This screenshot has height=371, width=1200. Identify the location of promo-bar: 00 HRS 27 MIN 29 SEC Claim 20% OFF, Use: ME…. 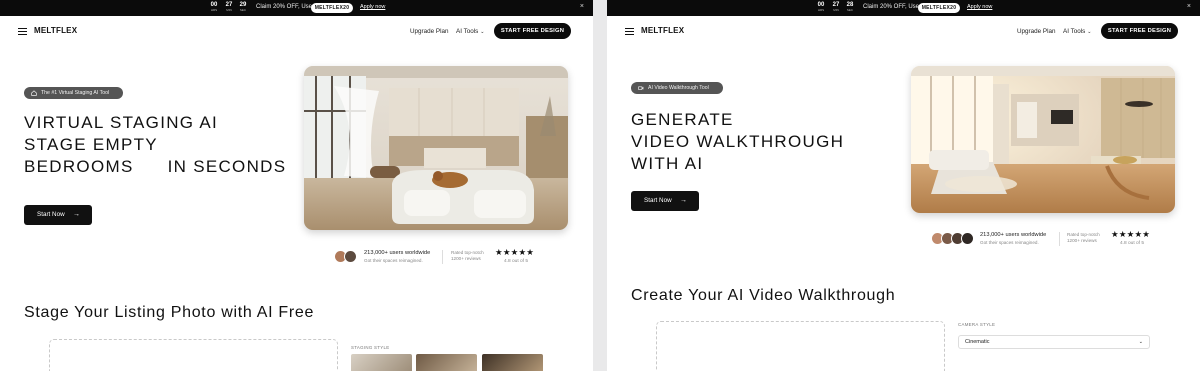
(296, 8).